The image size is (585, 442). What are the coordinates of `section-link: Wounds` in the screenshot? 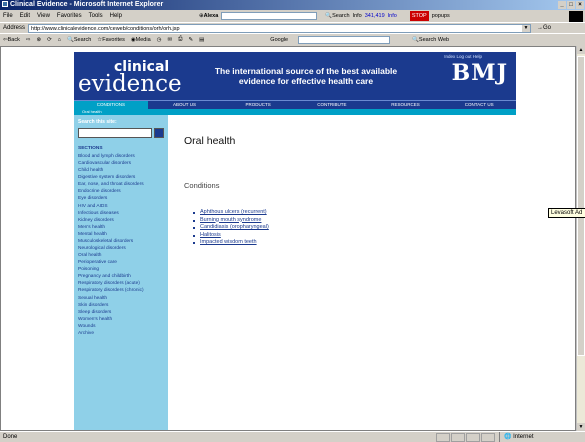 It's located at (122, 326).